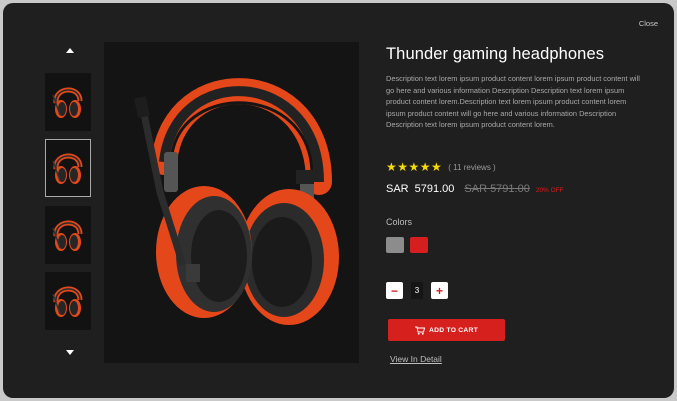  Describe the element at coordinates (471, 167) in the screenshot. I see `reviews-count: ( 11 reviews )` at that location.